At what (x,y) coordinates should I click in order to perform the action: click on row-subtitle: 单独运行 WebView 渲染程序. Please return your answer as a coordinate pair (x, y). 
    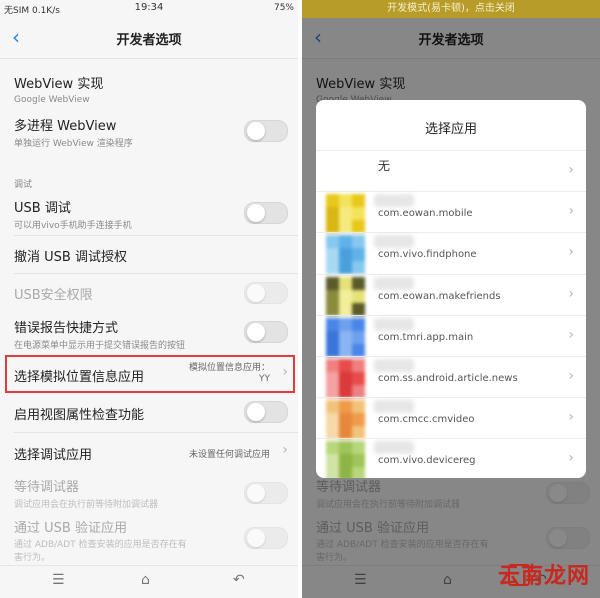
    Looking at the image, I should click on (73, 144).